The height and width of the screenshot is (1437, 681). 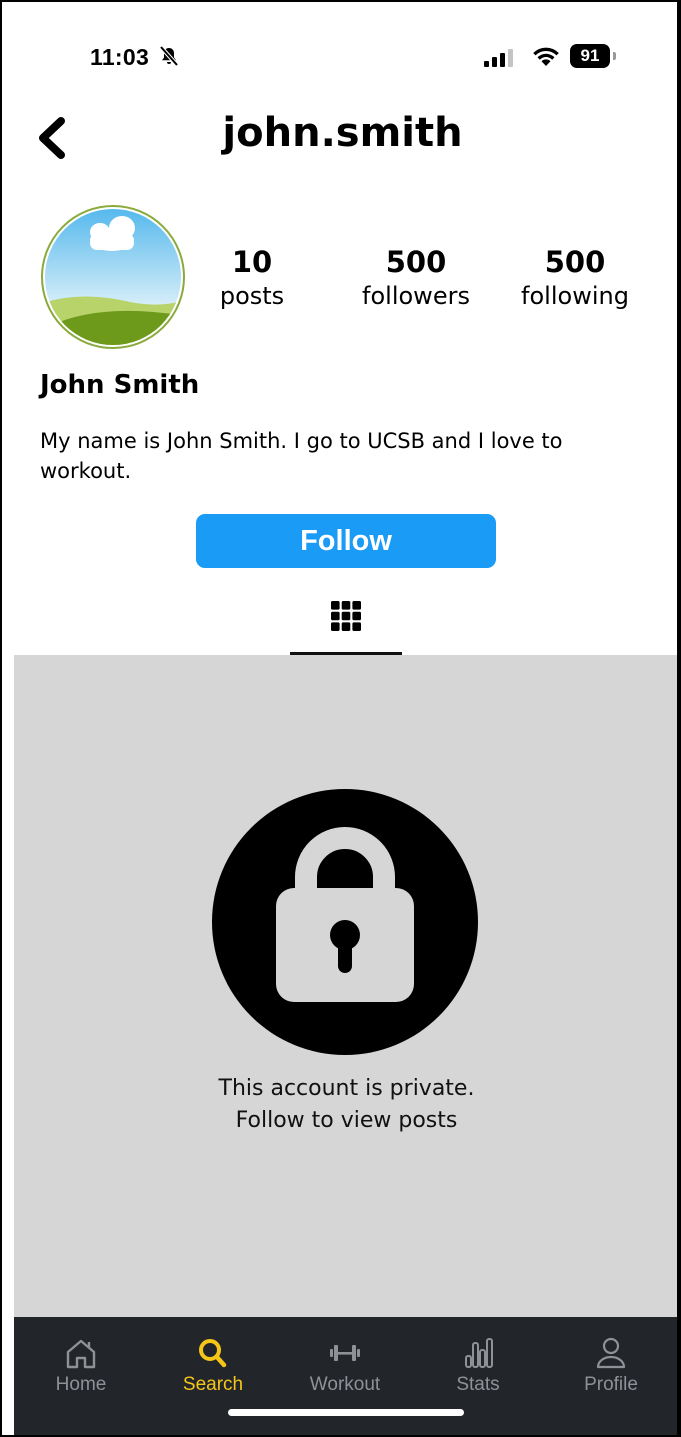 I want to click on battery-icon: 91, so click(x=590, y=56).